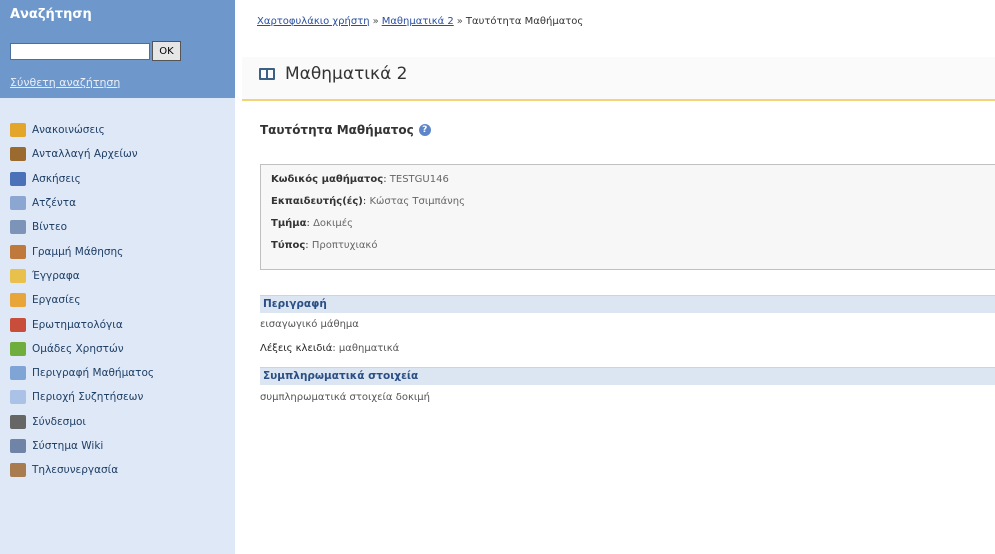 The width and height of the screenshot is (995, 554). Describe the element at coordinates (117, 422) in the screenshot. I see `sidebar-item-links: Σύνδεσμοι` at that location.